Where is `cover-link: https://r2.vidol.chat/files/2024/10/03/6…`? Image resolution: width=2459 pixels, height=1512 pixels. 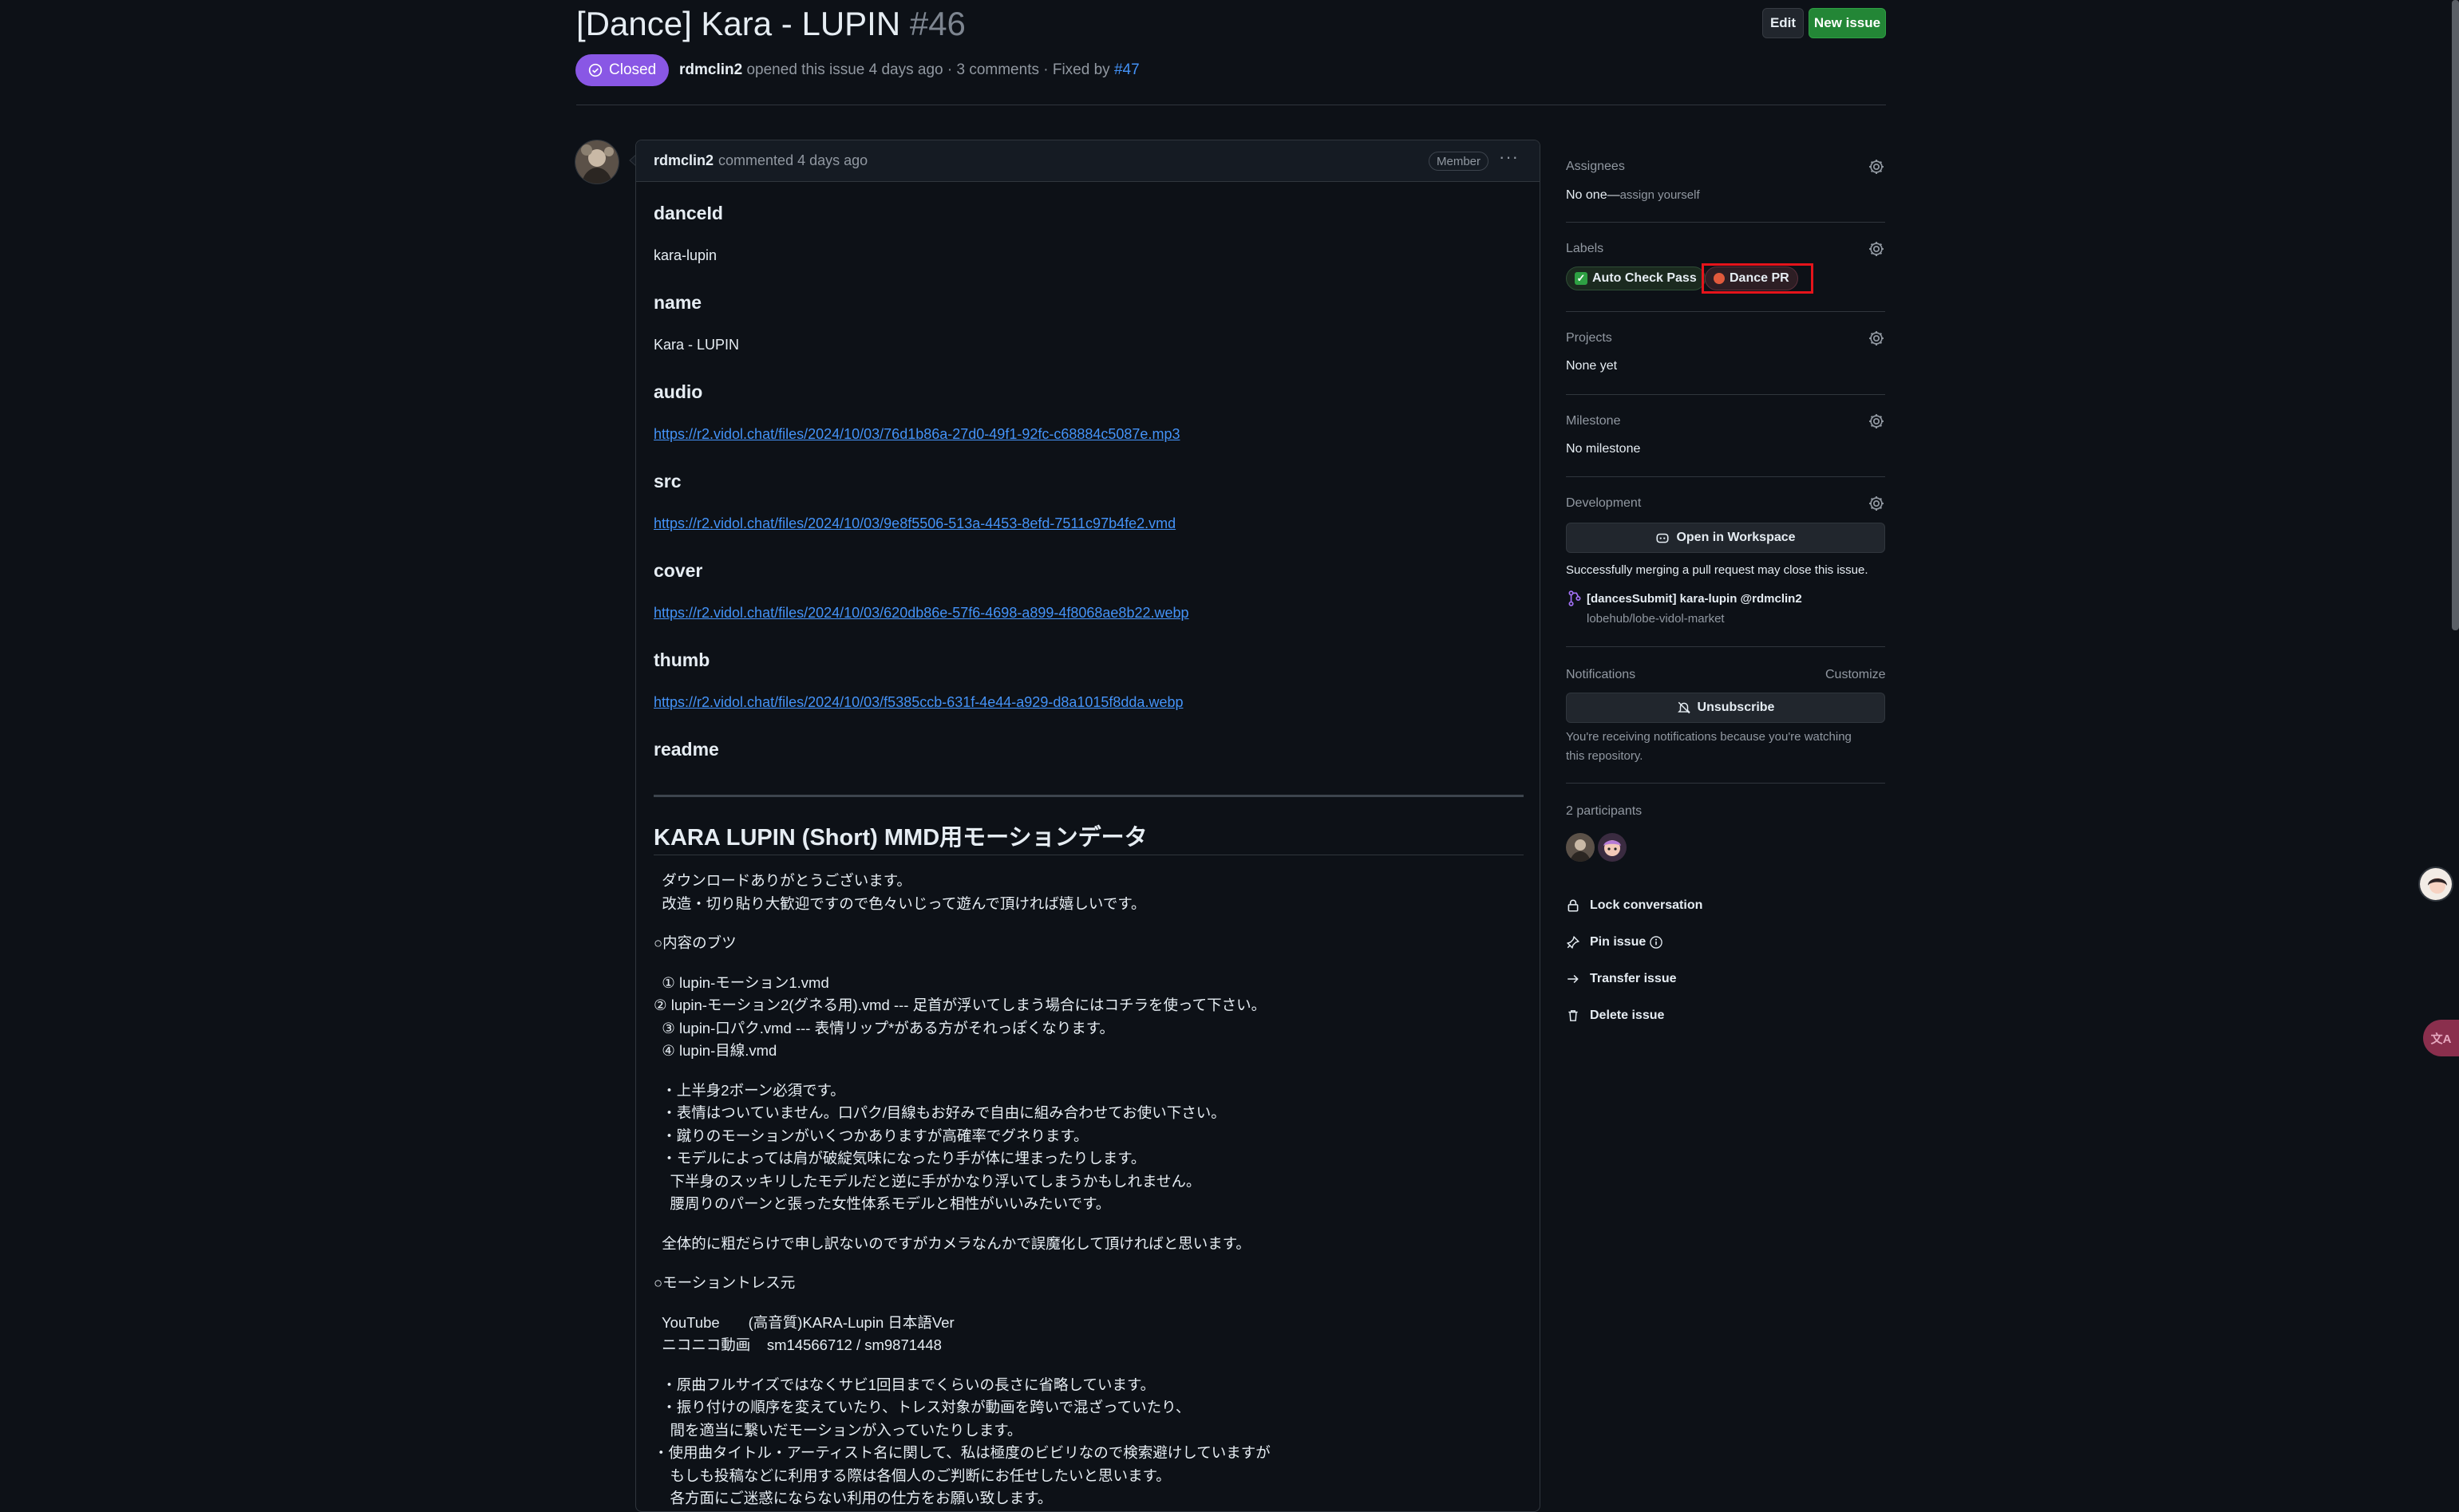
cover-link: https://r2.vidol.chat/files/2024/10/03/6… is located at coordinates (922, 613).